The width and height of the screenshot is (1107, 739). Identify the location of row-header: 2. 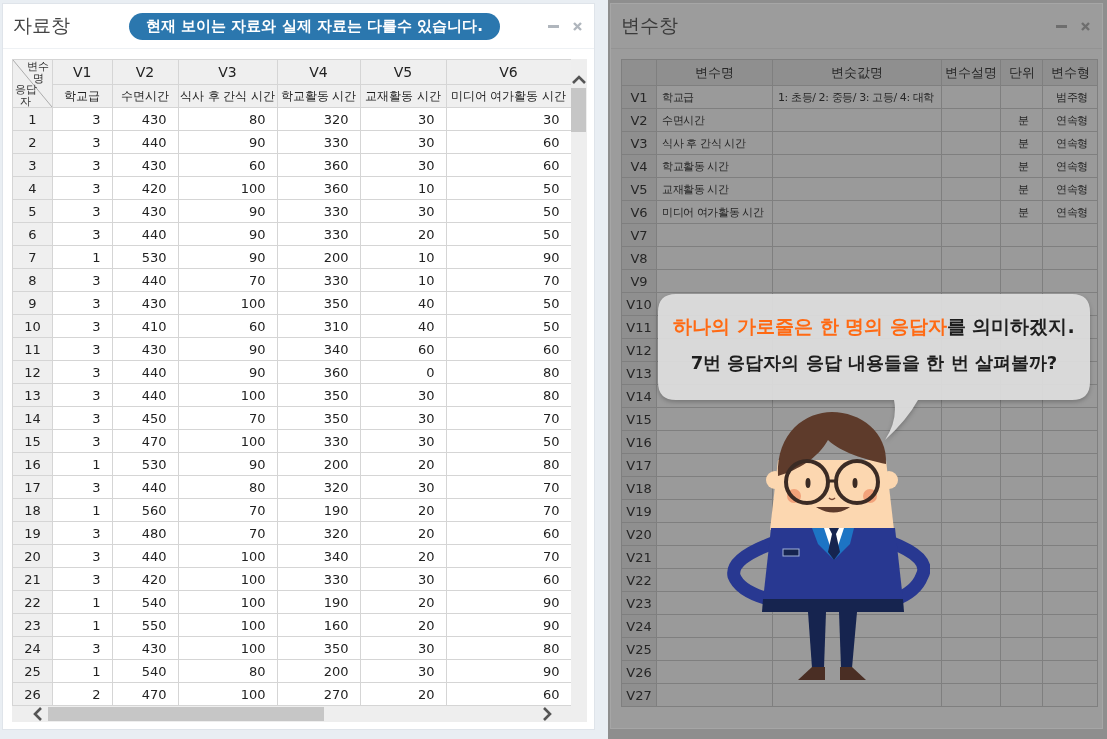
(32, 142).